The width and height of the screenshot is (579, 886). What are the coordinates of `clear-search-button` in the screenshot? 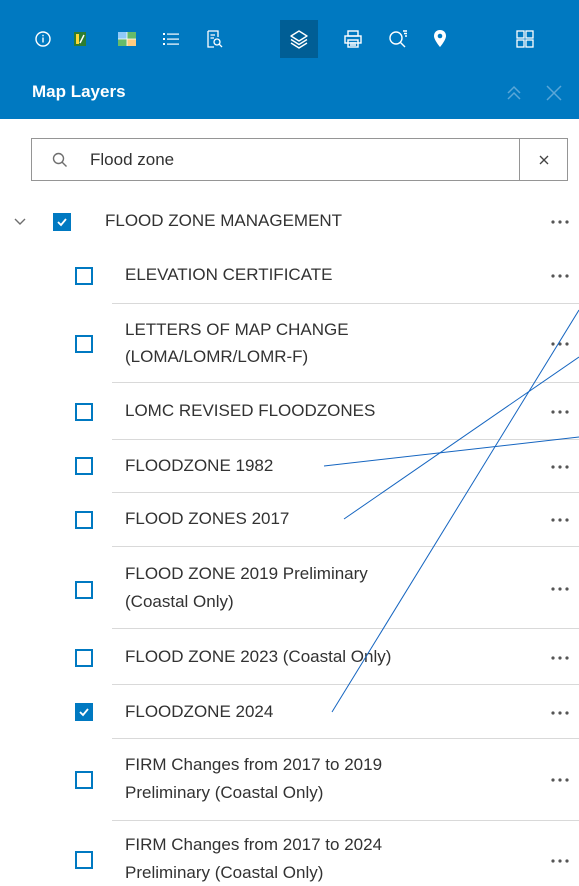 It's located at (543, 159).